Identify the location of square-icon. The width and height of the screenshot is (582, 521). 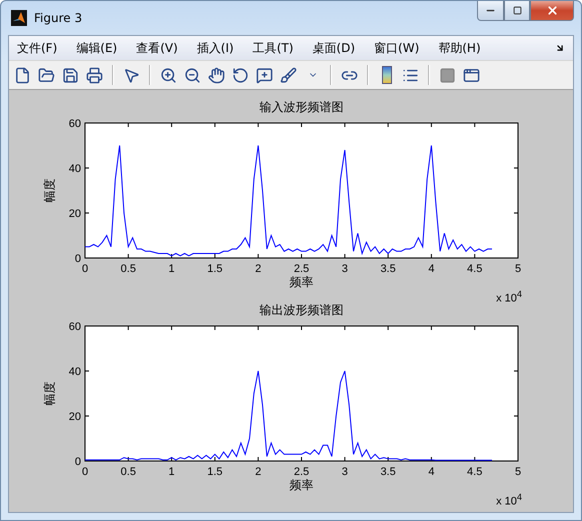
(447, 75).